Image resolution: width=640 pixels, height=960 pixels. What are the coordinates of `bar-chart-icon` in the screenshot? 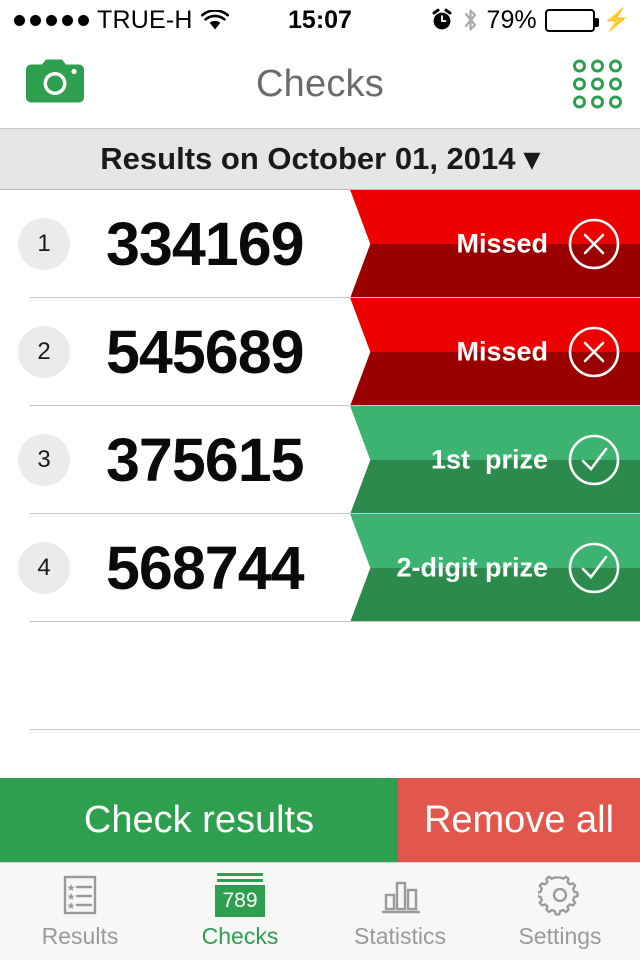 It's located at (400, 895).